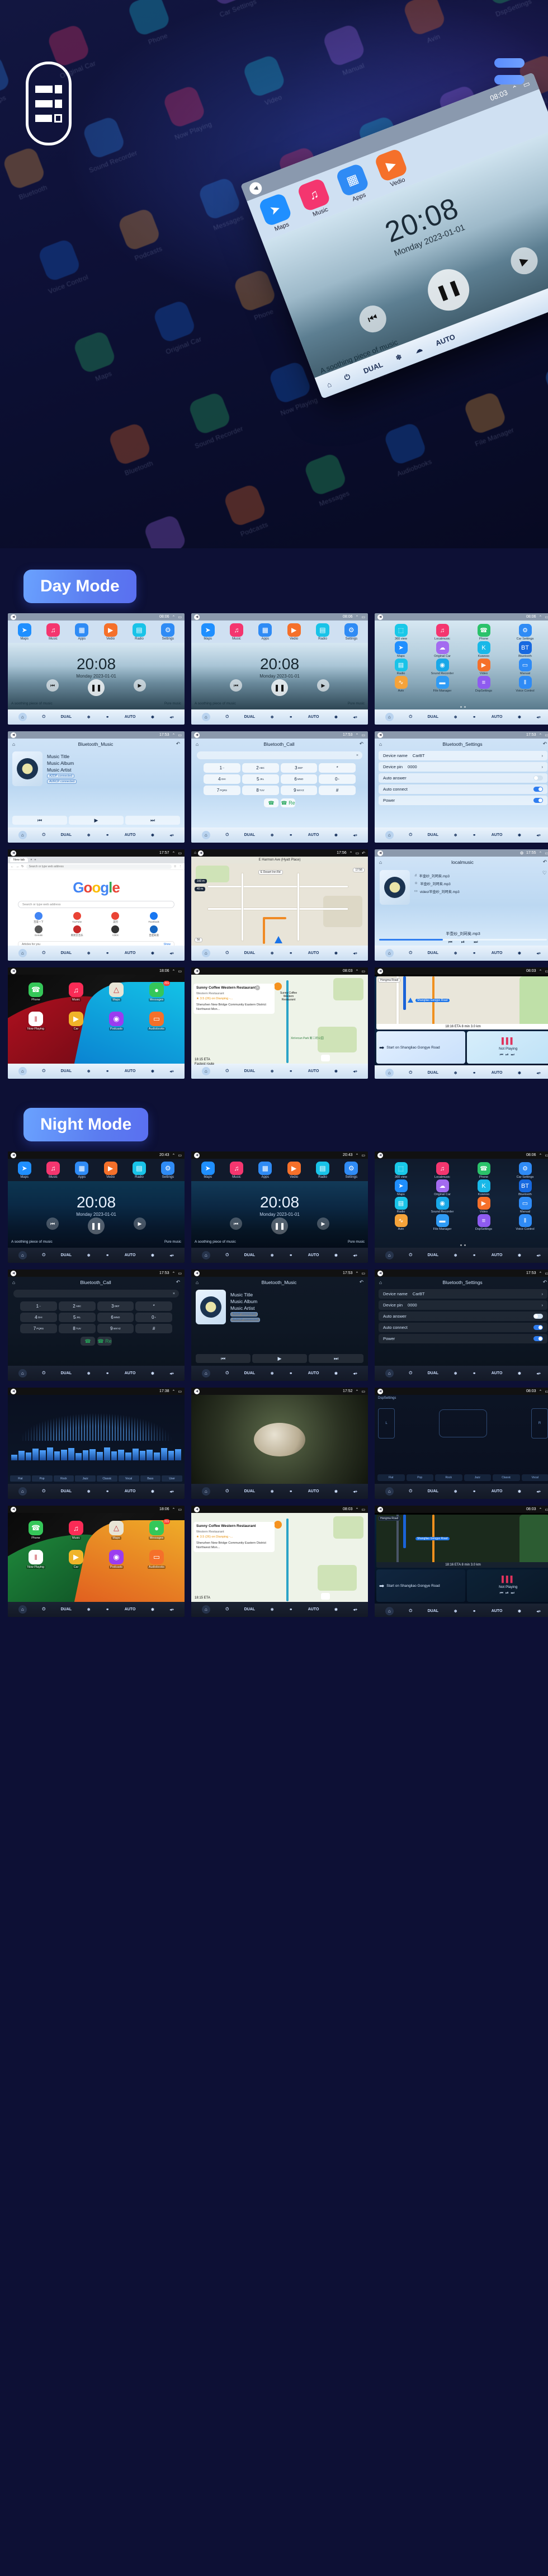 This screenshot has width=548, height=2576. Describe the element at coordinates (104, 1341) in the screenshot. I see `redial-button: ☎ Re` at that location.